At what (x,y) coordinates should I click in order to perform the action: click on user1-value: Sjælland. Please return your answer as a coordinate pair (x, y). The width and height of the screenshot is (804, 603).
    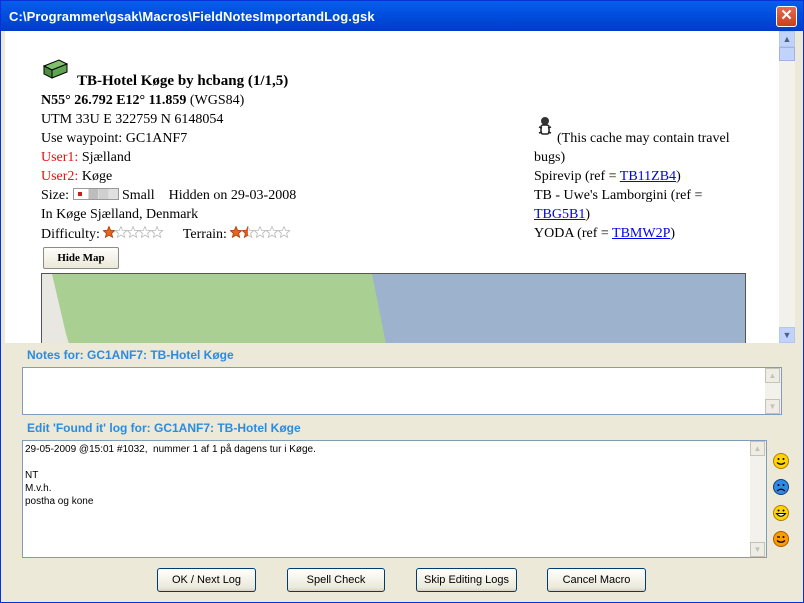
    Looking at the image, I should click on (104, 157).